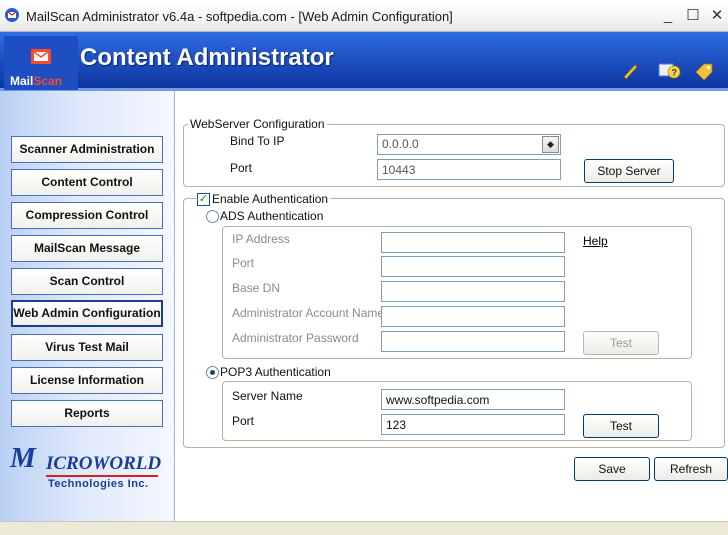  Describe the element at coordinates (630, 71) in the screenshot. I see `pencil-icon` at that location.